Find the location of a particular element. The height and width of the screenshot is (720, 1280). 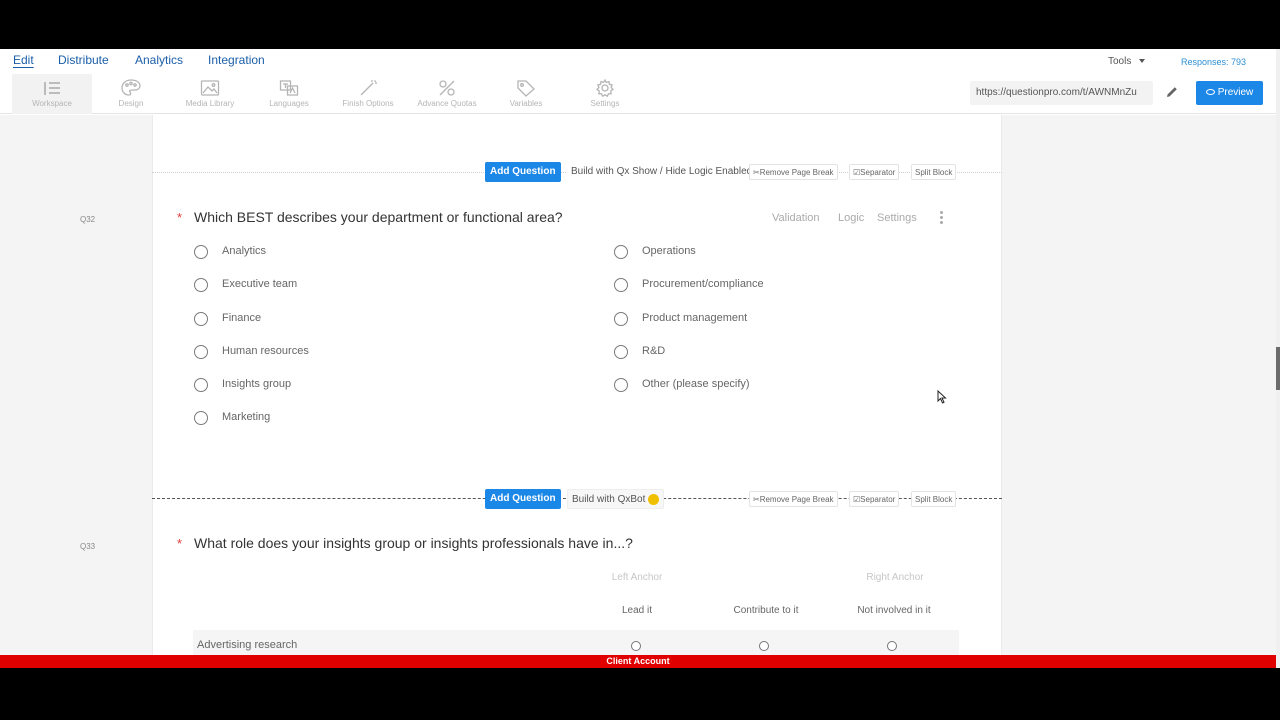

gear-icon is located at coordinates (605, 88).